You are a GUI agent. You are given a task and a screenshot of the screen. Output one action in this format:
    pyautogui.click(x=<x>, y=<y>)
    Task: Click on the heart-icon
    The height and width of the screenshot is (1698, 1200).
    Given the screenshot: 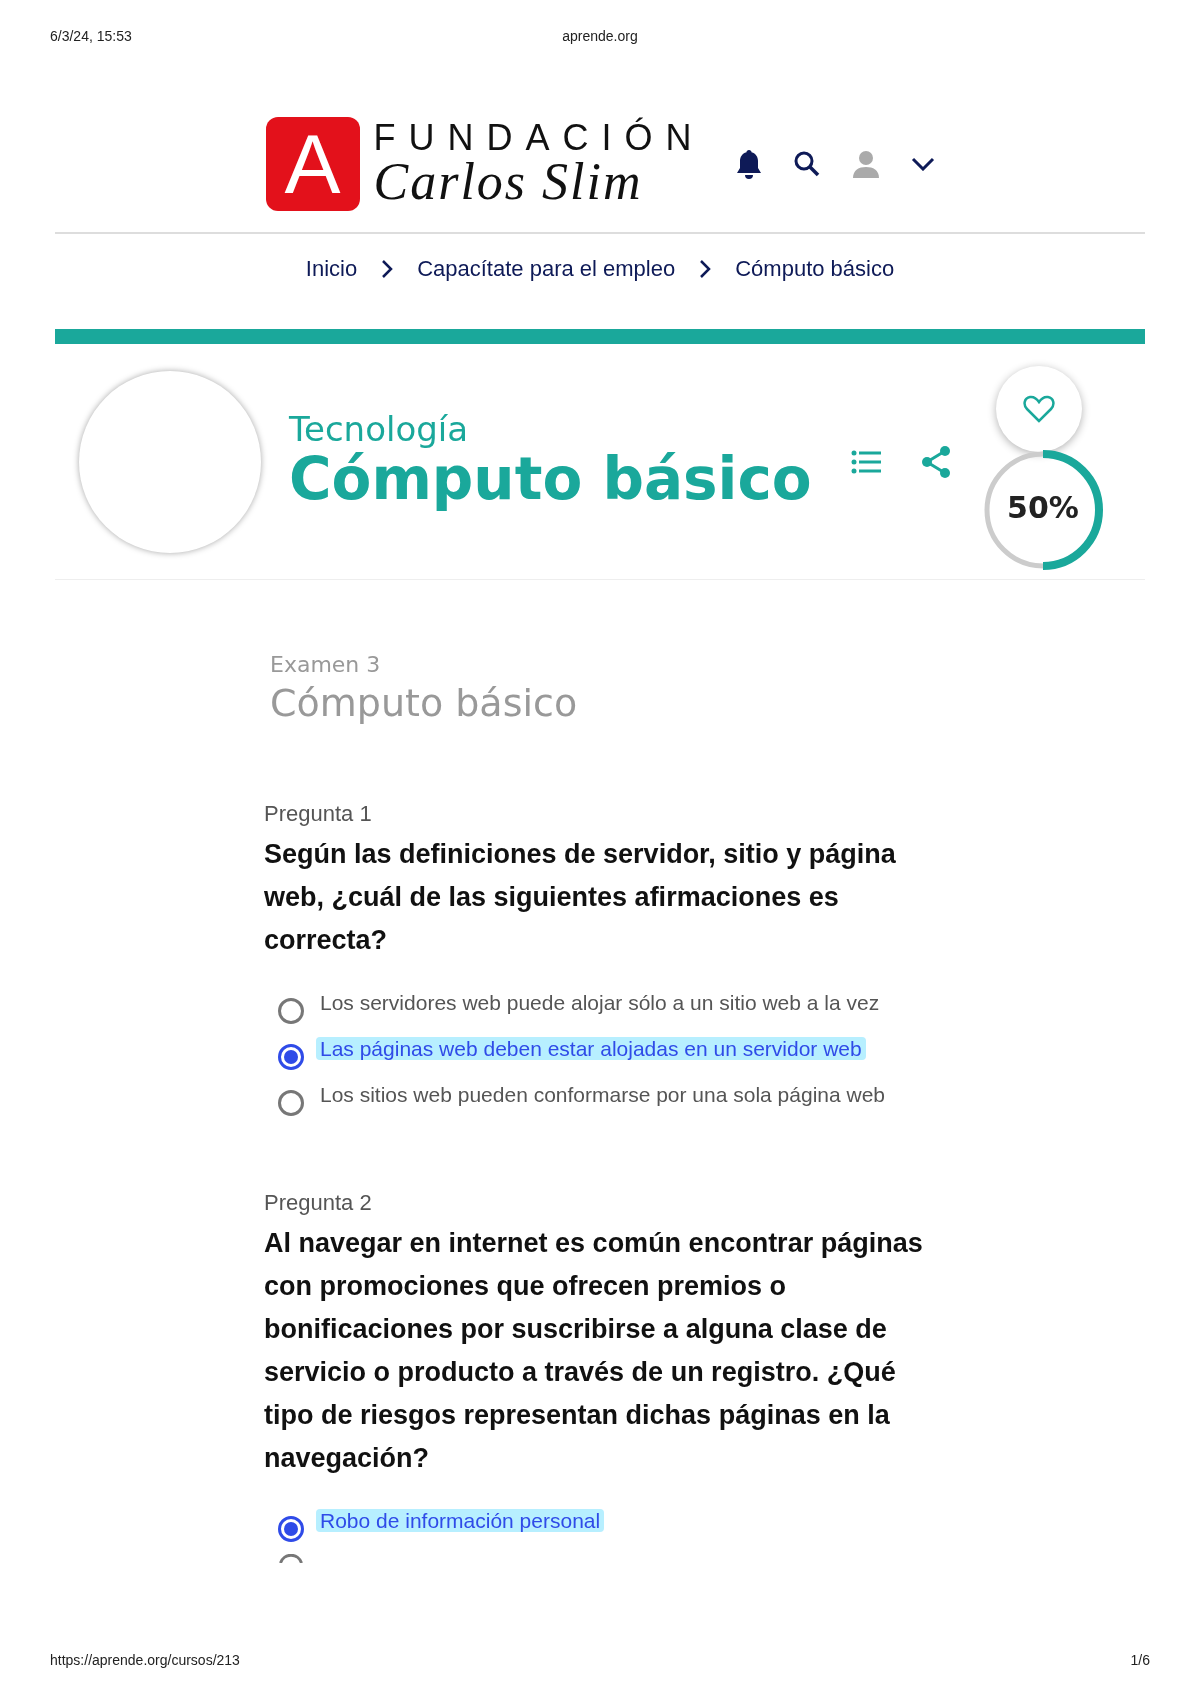 What is the action you would take?
    pyautogui.click(x=1039, y=409)
    